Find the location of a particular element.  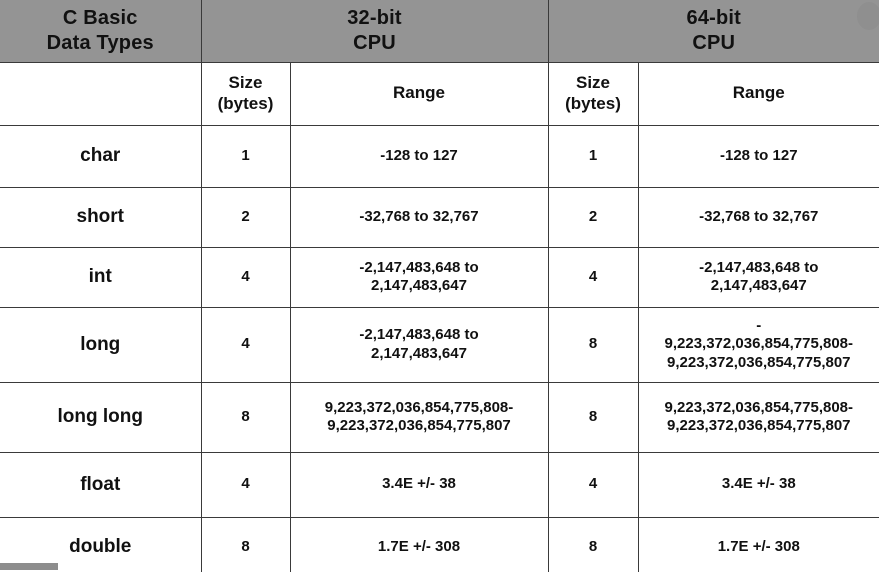

subheader-blank is located at coordinates (101, 93).